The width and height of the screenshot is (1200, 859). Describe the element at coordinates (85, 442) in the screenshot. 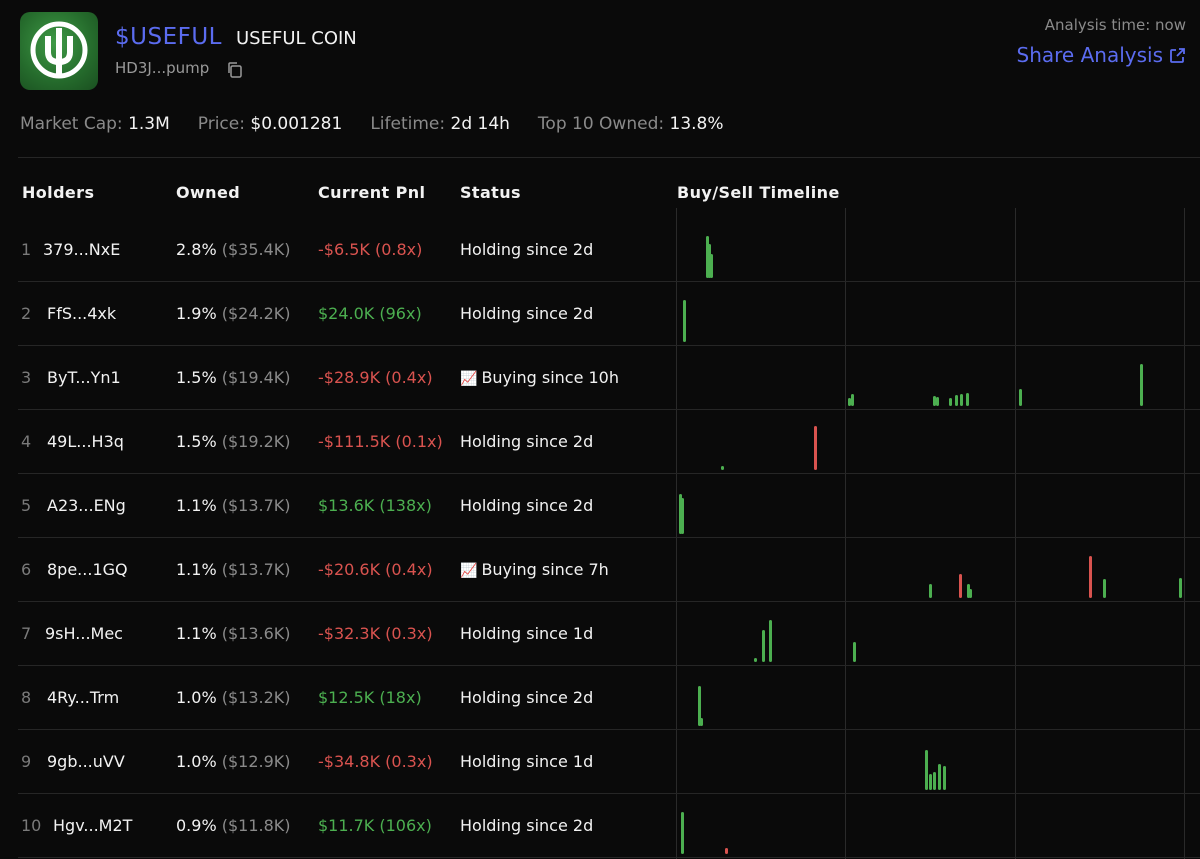

I see `holder-wallet: 49L...H3q` at that location.